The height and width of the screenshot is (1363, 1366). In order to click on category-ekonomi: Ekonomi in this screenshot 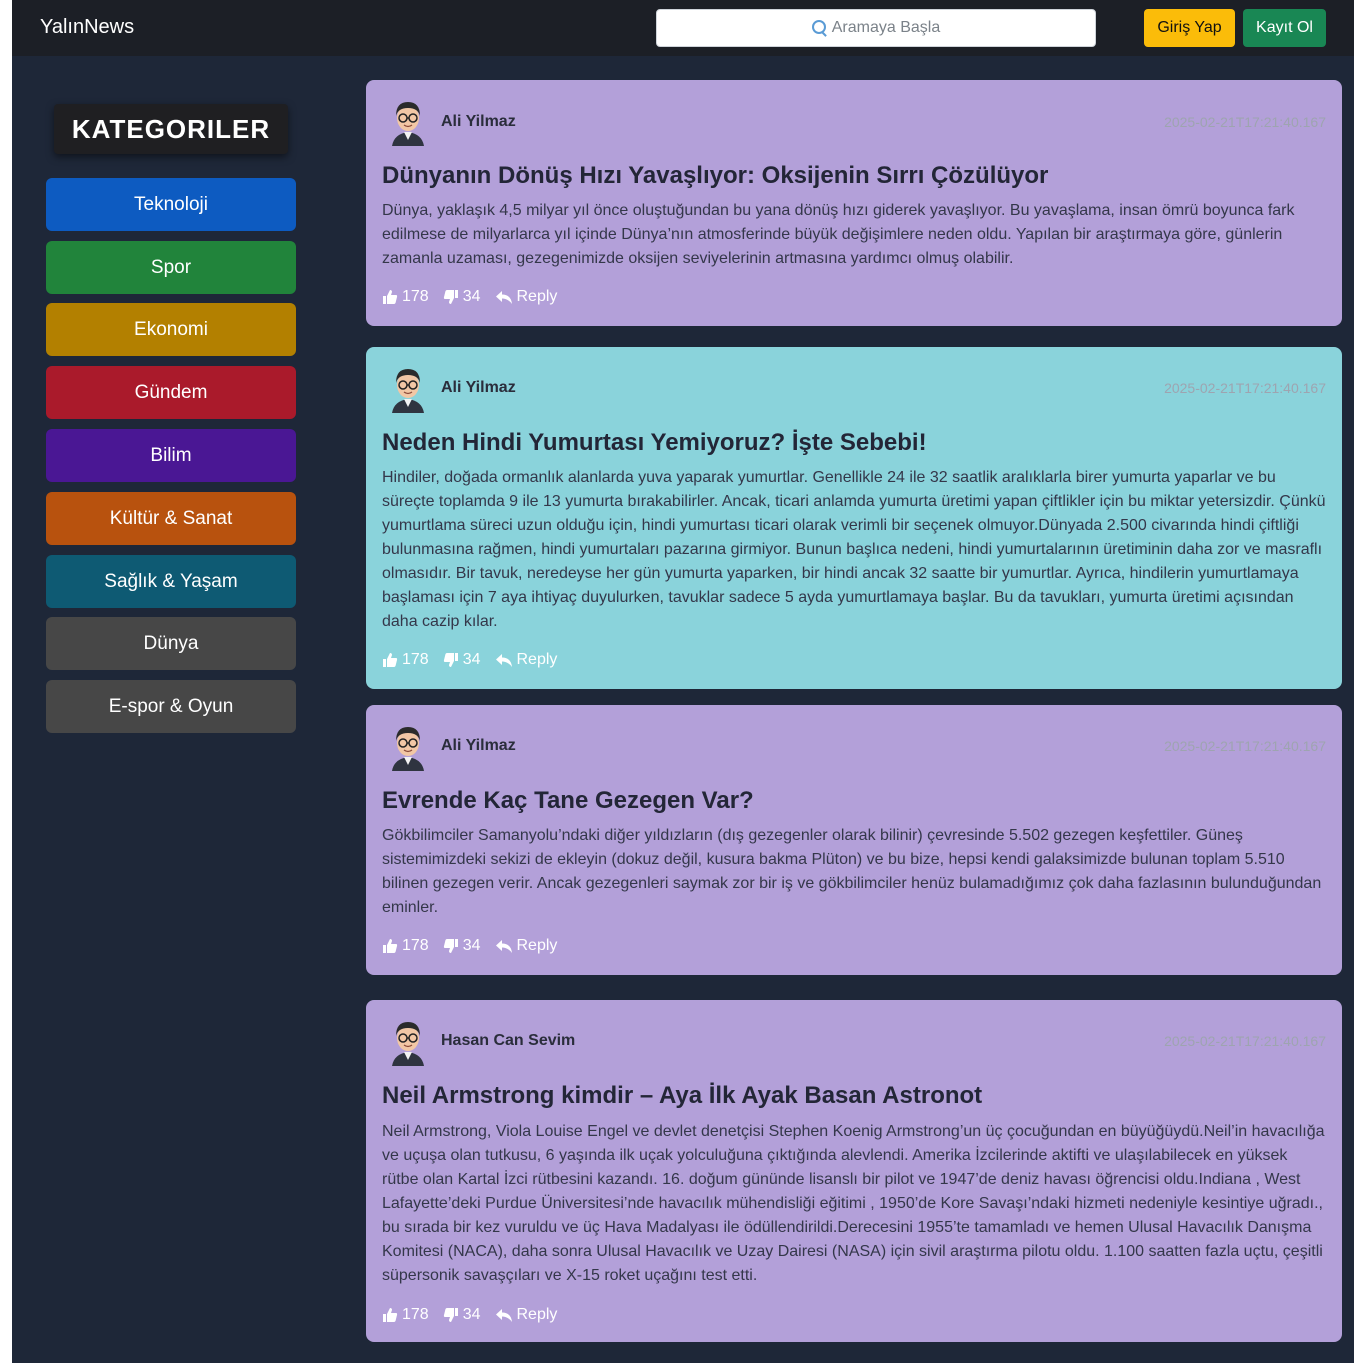, I will do `click(171, 329)`.